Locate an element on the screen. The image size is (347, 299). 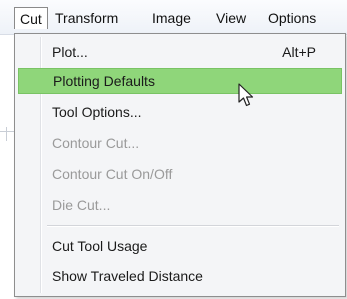
menu-item-show-traveled-distance: Show Traveled Distance is located at coordinates (180, 276).